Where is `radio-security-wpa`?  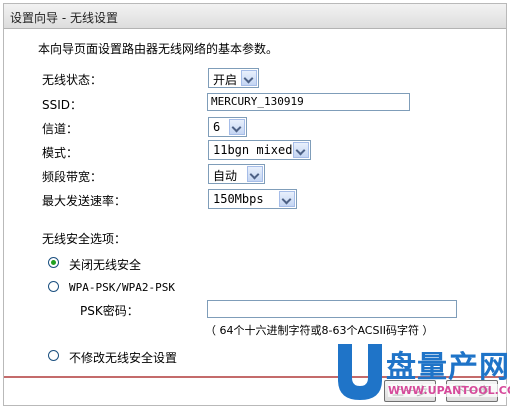
radio-security-wpa is located at coordinates (53, 286).